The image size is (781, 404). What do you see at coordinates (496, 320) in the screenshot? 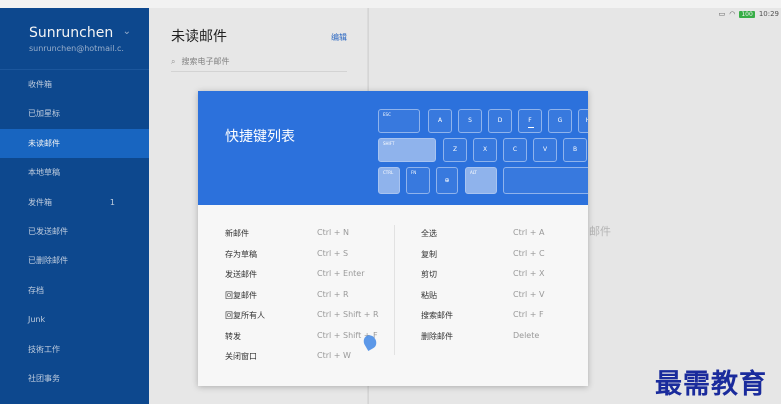
I see `shortcut-row: 搜索邮件 Ctrl + F` at bounding box center [496, 320].